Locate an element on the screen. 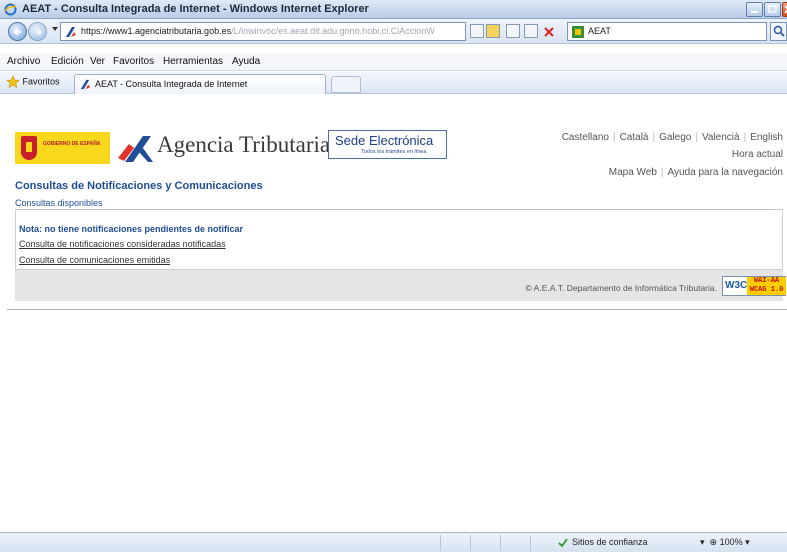 The height and width of the screenshot is (552, 787). menu-ayuda: Ayuda is located at coordinates (246, 61).